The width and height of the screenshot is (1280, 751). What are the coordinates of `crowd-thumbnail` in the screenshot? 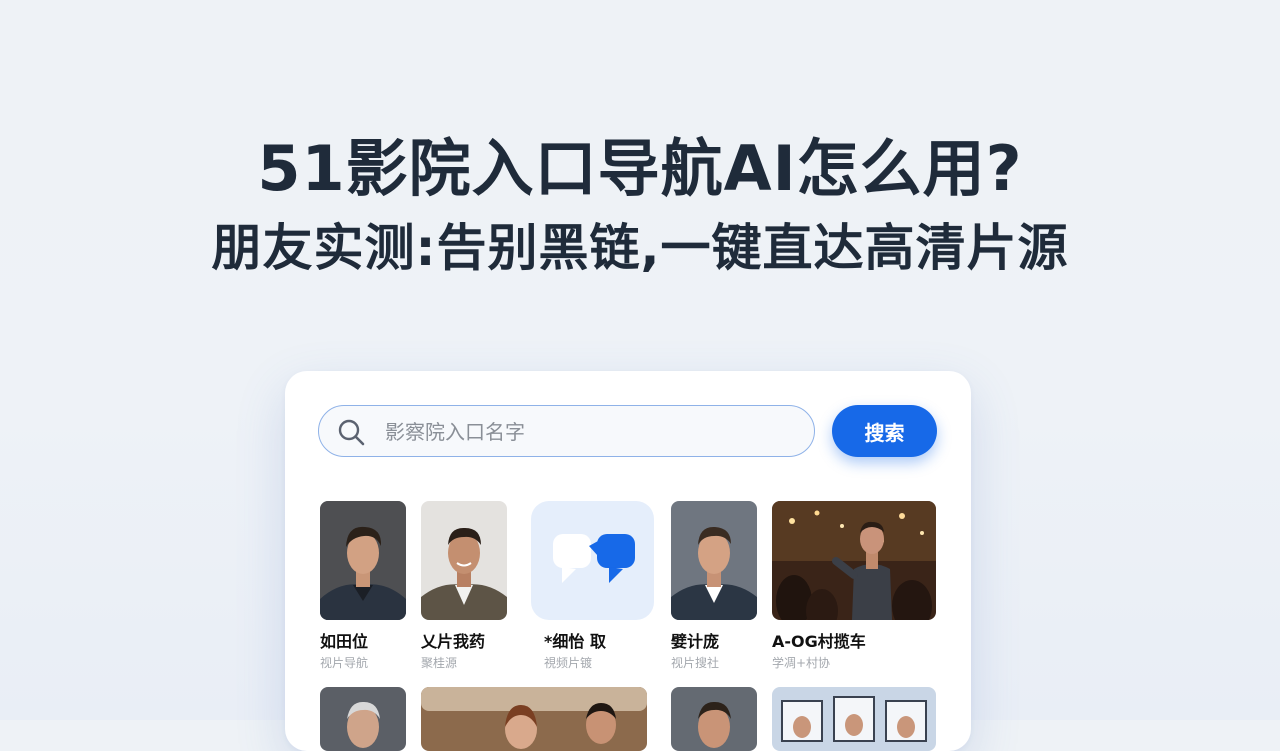 It's located at (854, 560).